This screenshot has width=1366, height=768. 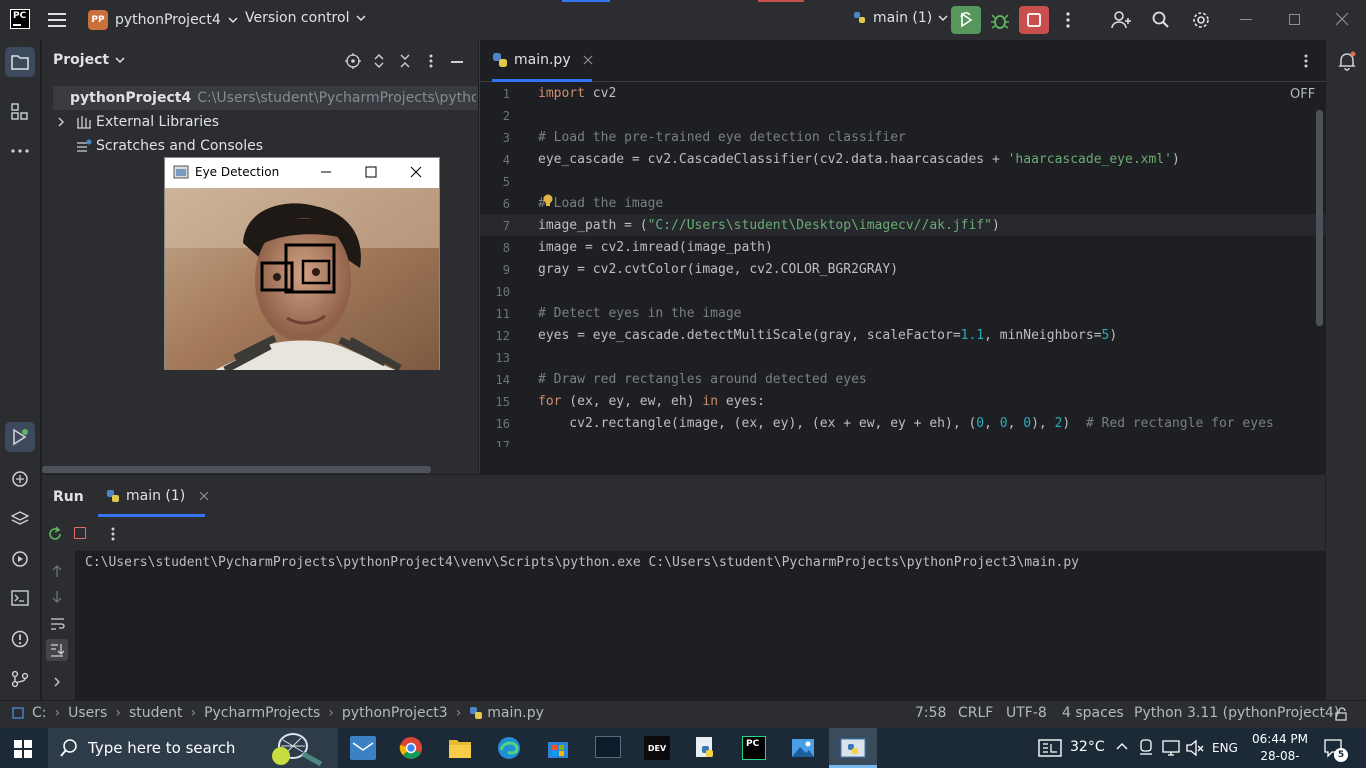 What do you see at coordinates (87, 713) in the screenshot?
I see `breadcrumb-item: Users` at bounding box center [87, 713].